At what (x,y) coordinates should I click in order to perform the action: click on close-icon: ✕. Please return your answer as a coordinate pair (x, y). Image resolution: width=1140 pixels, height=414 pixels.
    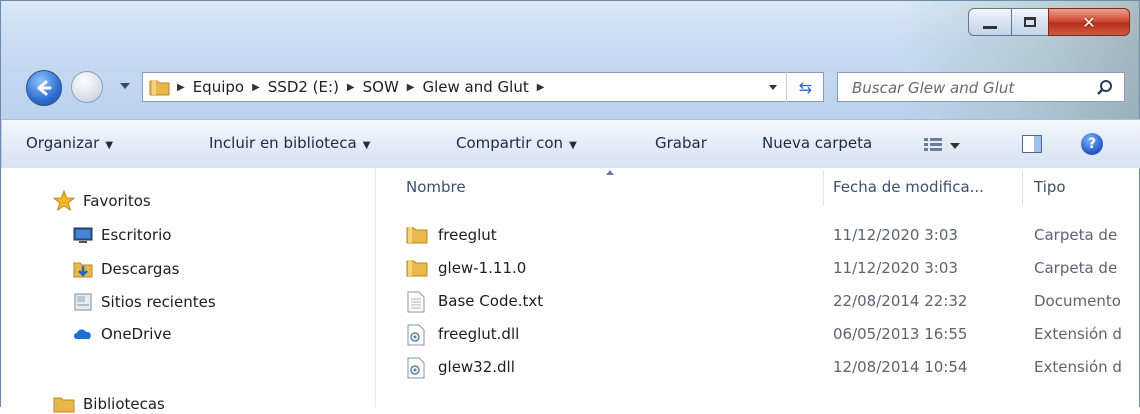
    Looking at the image, I should click on (1089, 22).